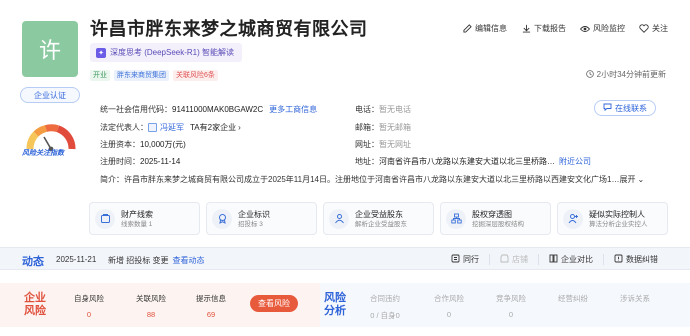 The width and height of the screenshot is (690, 336). What do you see at coordinates (33, 262) in the screenshot?
I see `dynamics-title: 动态` at bounding box center [33, 262].